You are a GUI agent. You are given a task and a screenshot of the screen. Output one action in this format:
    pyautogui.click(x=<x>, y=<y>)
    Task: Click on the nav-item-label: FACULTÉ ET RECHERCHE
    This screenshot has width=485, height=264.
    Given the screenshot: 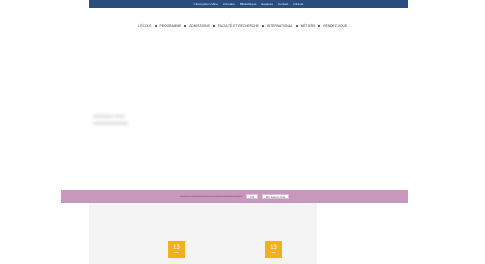 What is the action you would take?
    pyautogui.click(x=238, y=26)
    